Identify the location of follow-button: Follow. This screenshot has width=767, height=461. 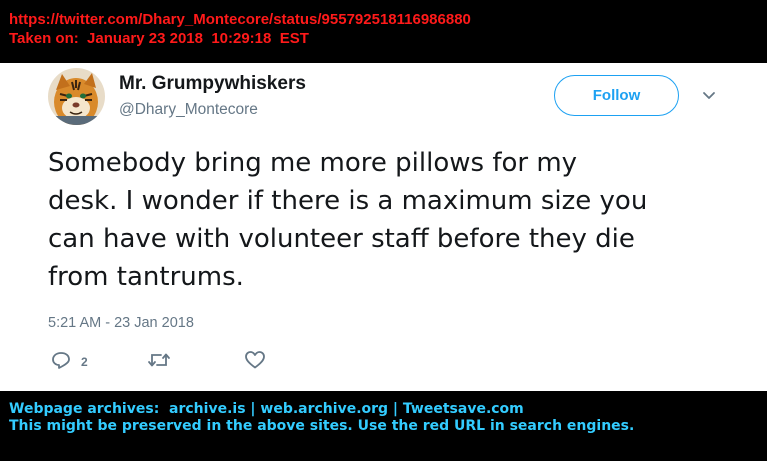
(616, 95).